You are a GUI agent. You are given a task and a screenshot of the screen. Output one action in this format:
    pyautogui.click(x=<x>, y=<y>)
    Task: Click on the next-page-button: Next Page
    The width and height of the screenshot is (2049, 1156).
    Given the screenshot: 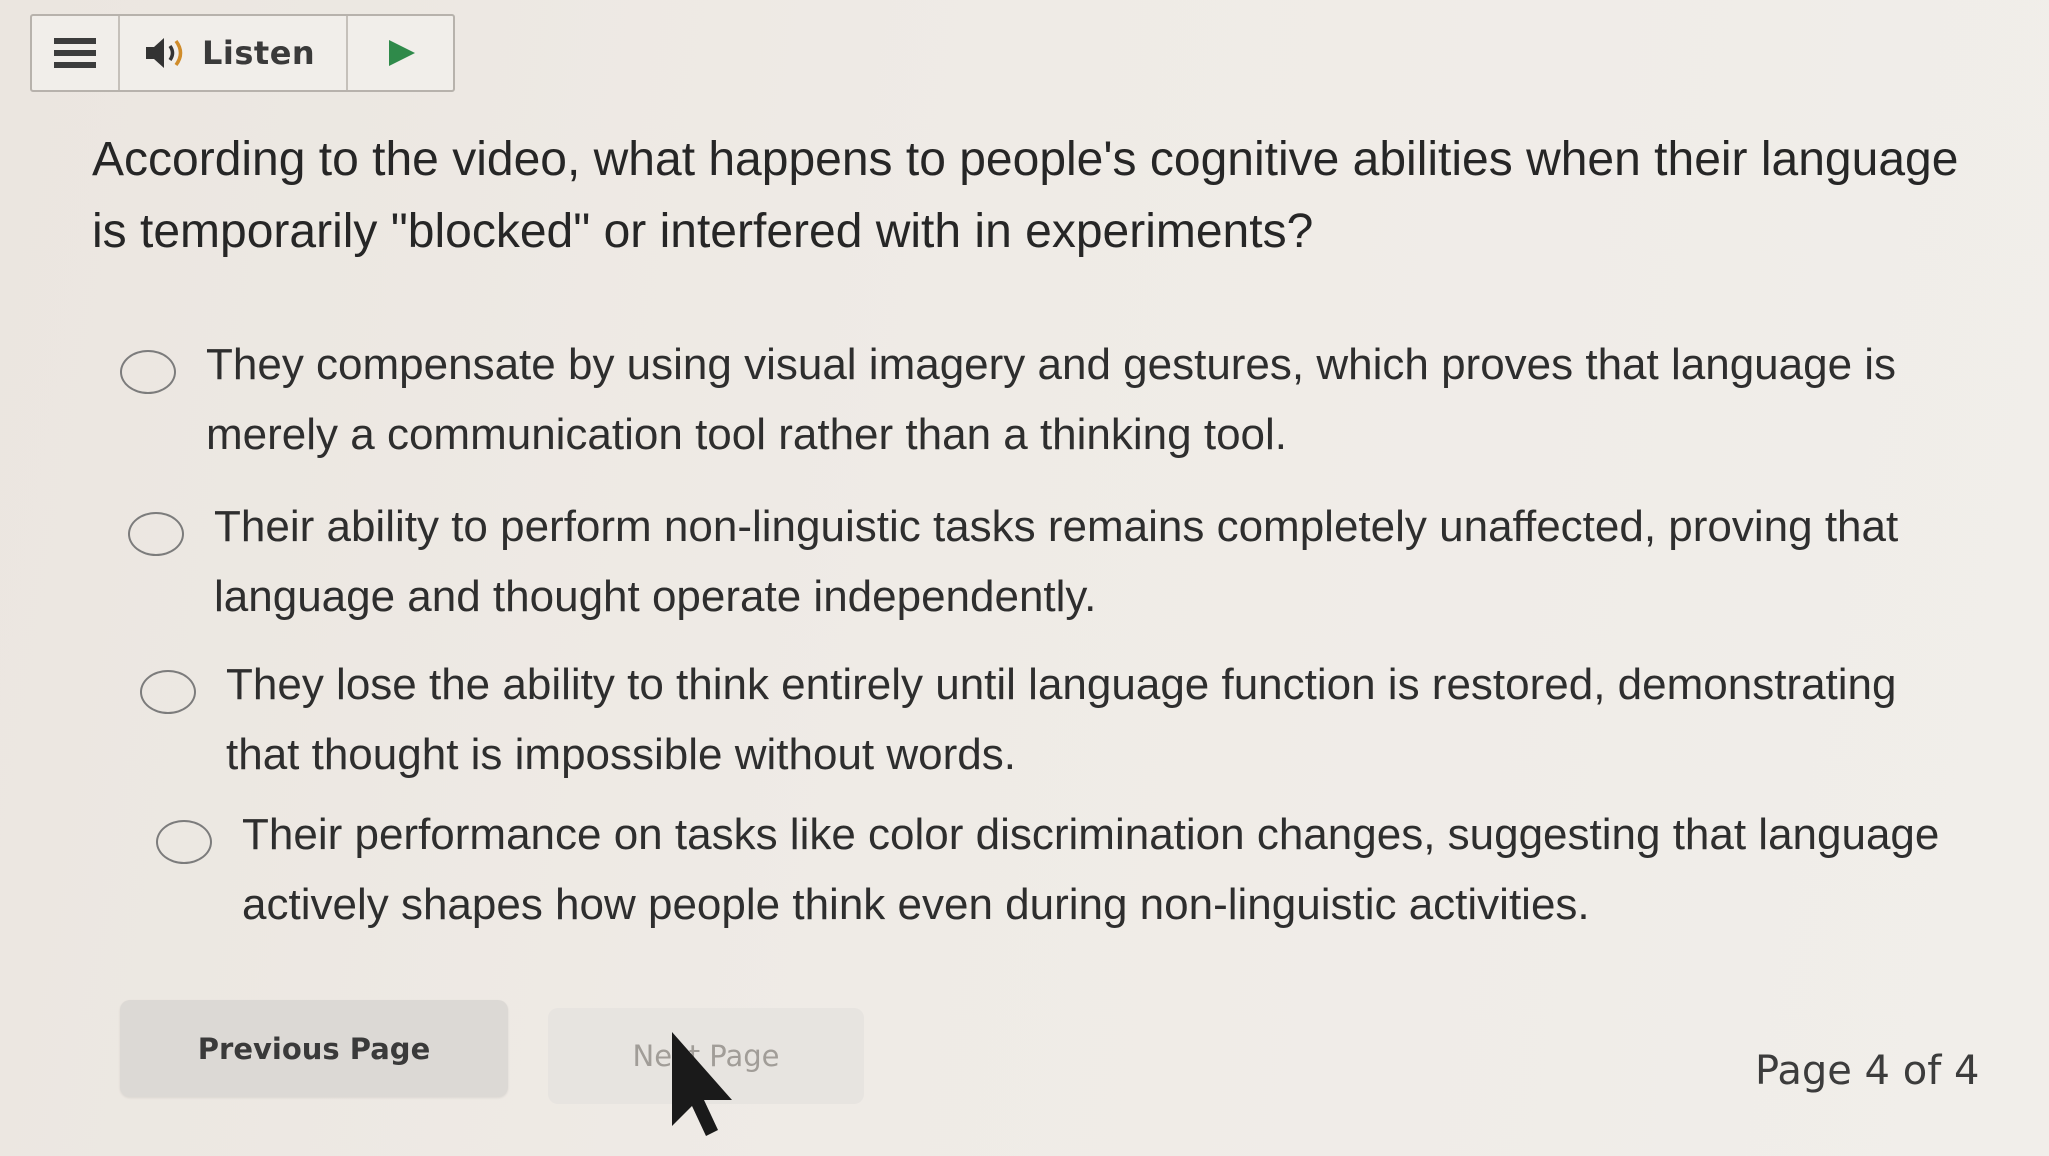 What is the action you would take?
    pyautogui.click(x=706, y=1056)
    